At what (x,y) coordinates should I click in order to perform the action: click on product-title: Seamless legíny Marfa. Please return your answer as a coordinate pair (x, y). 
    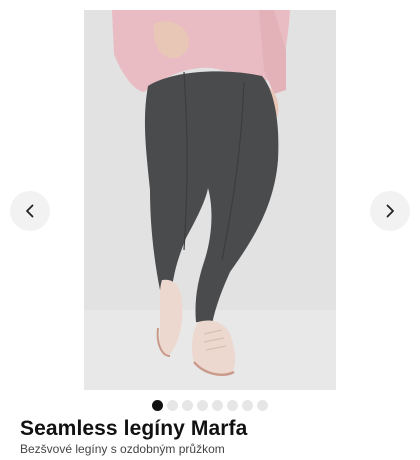
    Looking at the image, I should click on (134, 428).